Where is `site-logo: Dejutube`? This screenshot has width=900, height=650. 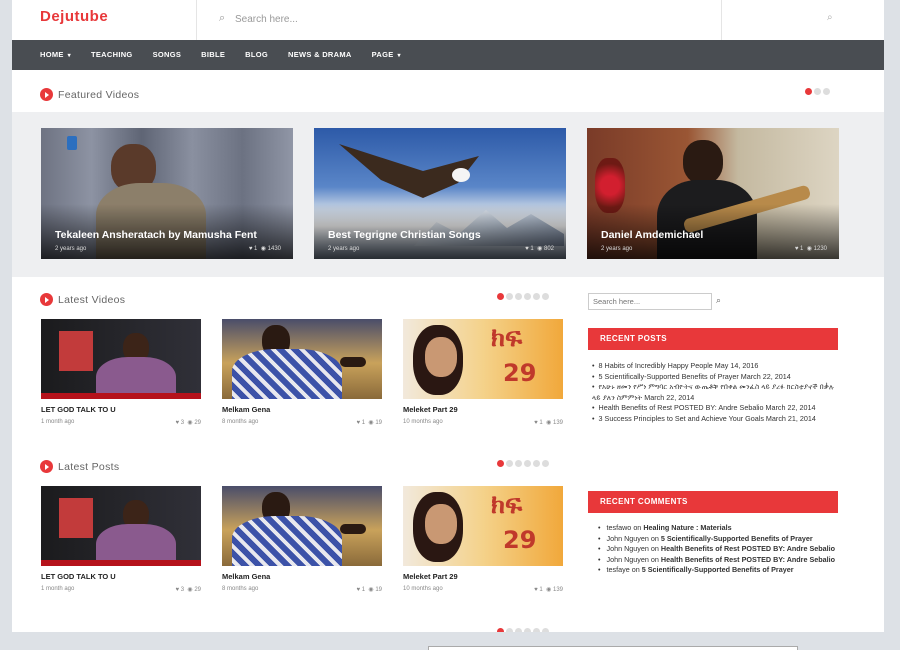 site-logo: Dejutube is located at coordinates (74, 16).